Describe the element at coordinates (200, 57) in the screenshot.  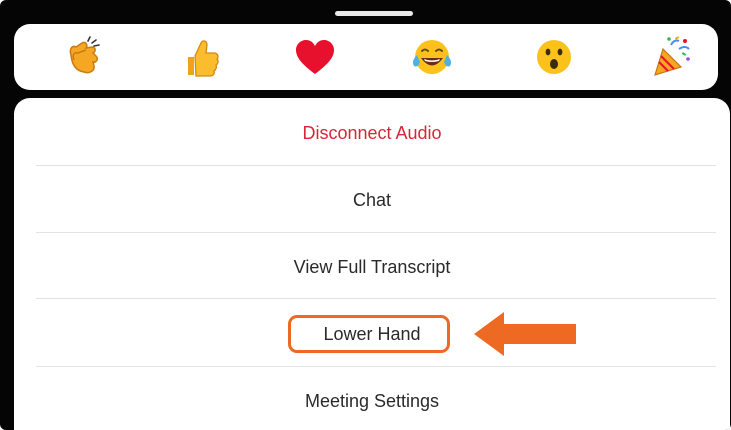
I see `thumbs-up-icon` at that location.